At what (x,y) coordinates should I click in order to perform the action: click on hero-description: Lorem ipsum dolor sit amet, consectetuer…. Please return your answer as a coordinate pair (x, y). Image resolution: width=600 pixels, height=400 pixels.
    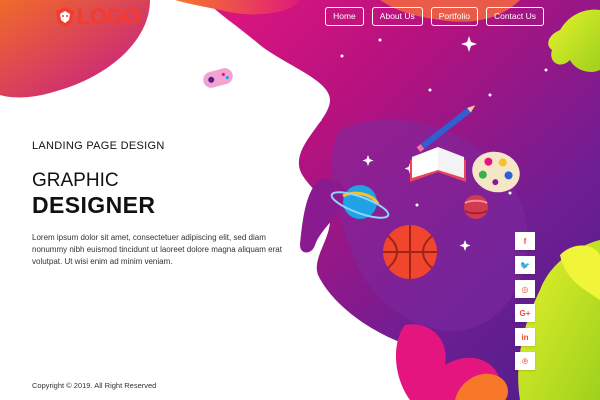
    Looking at the image, I should click on (157, 249).